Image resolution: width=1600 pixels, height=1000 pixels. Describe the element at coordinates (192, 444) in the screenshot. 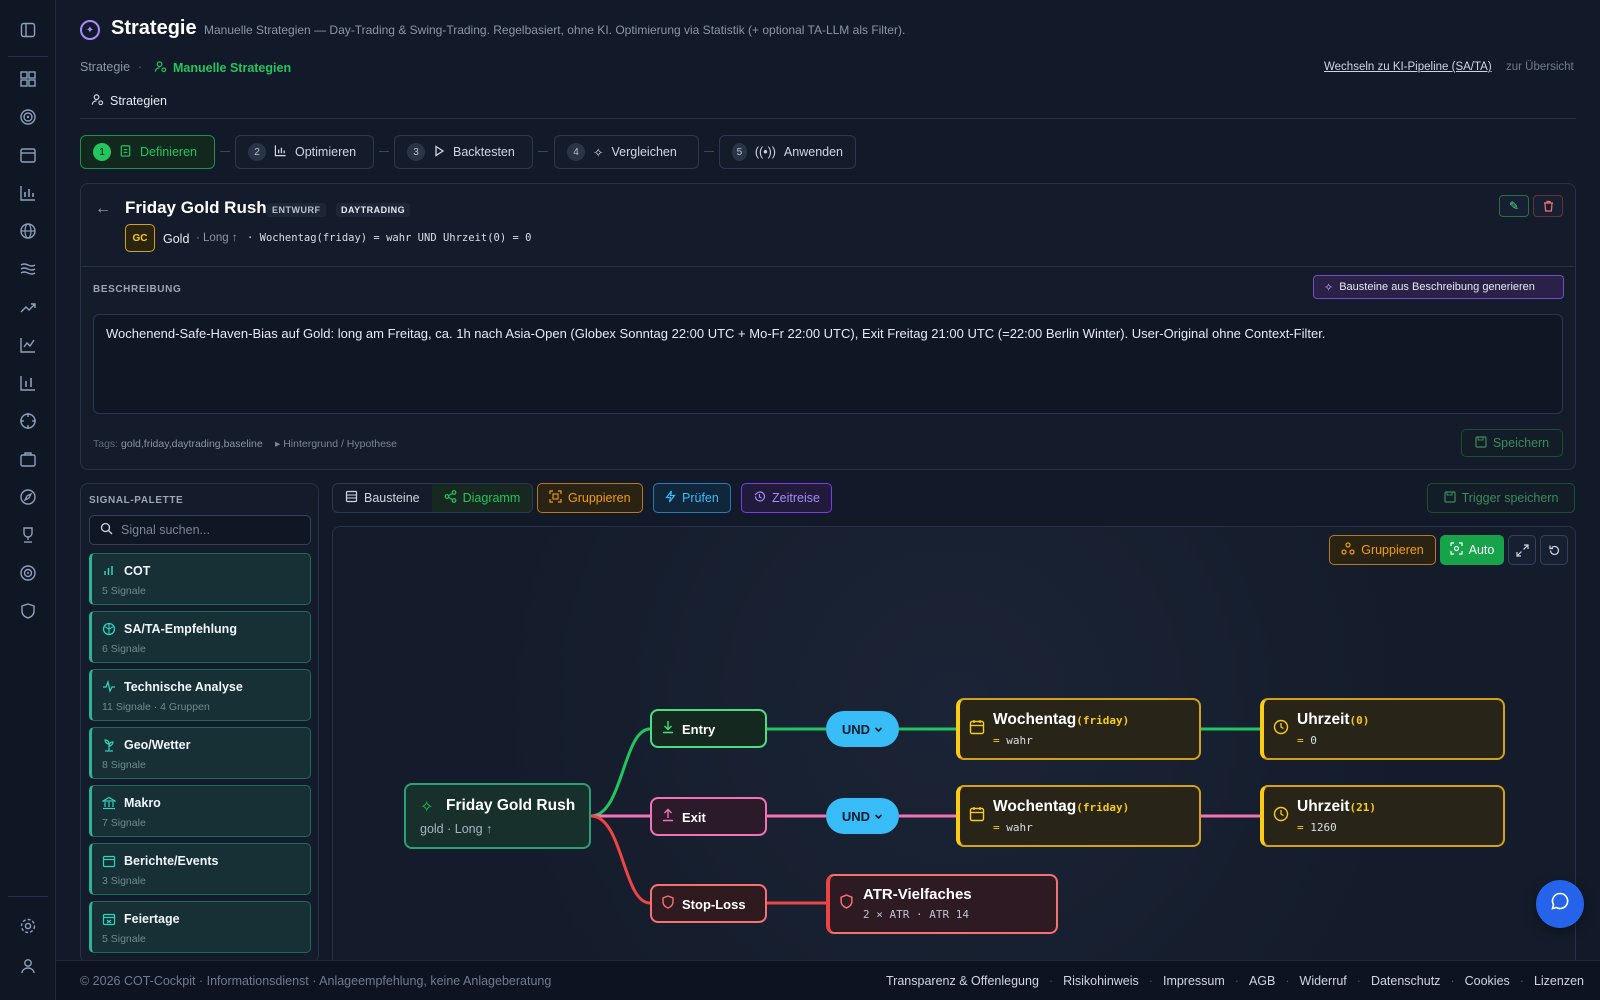

I see `tags-value: gold,friday,daytrading,baseline` at that location.